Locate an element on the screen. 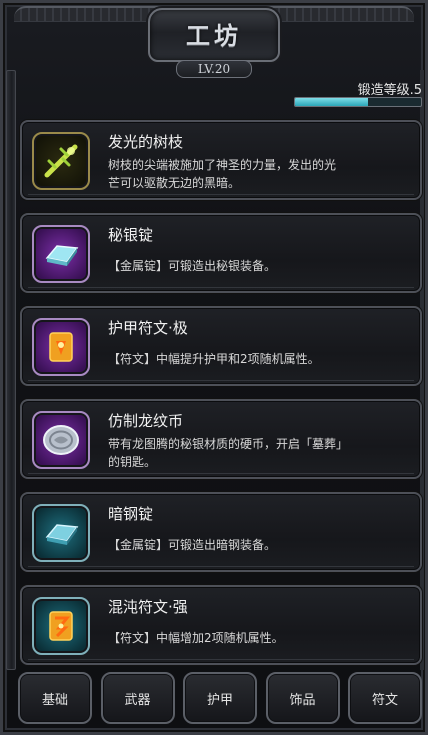  dragon-coin-icon is located at coordinates (61, 440).